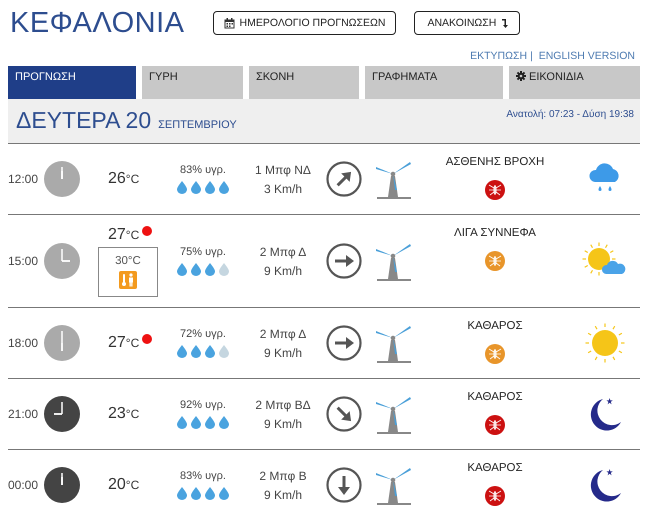  Describe the element at coordinates (570, 115) in the screenshot. I see `sunrise-sunset-text: Ανατολή: 07:23 - Δύση 19:38` at that location.